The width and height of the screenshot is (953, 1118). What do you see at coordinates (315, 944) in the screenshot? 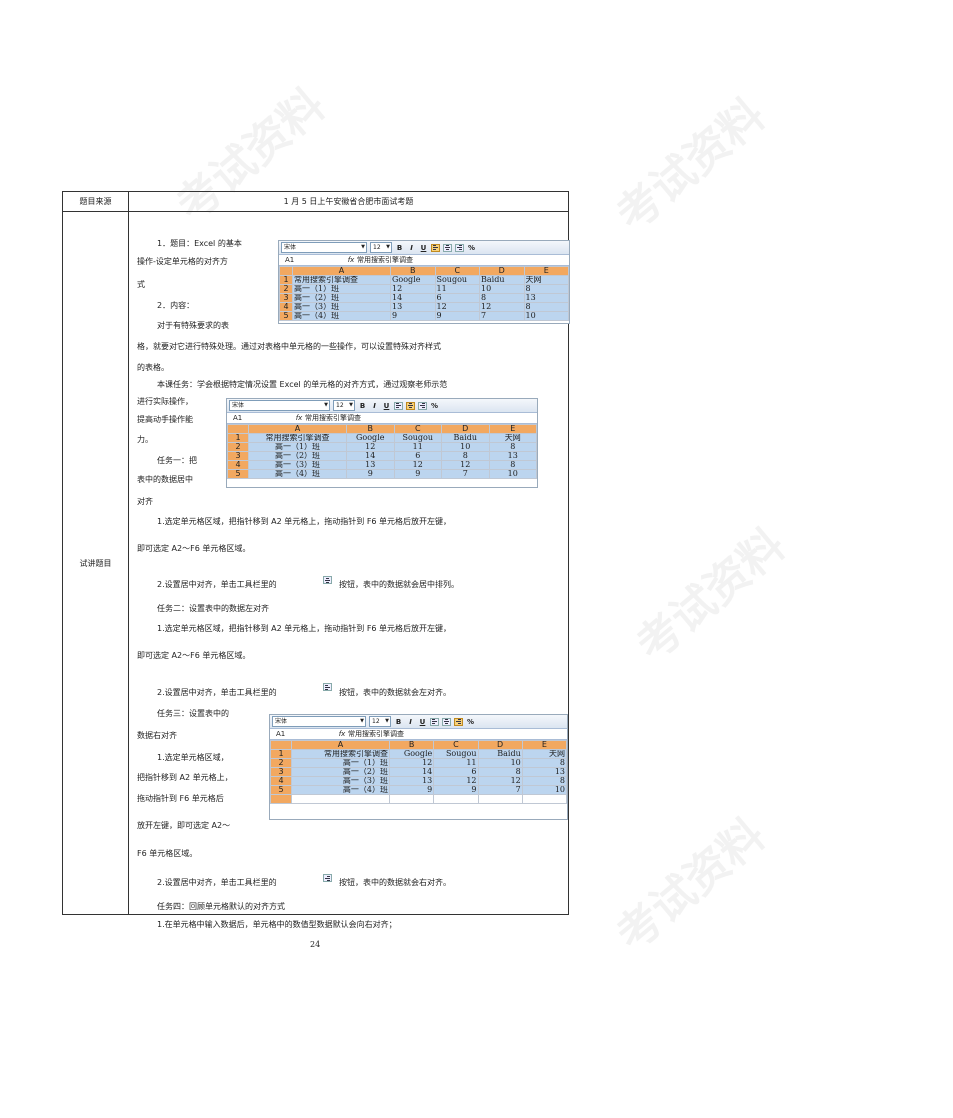
I see `page-number: 24` at bounding box center [315, 944].